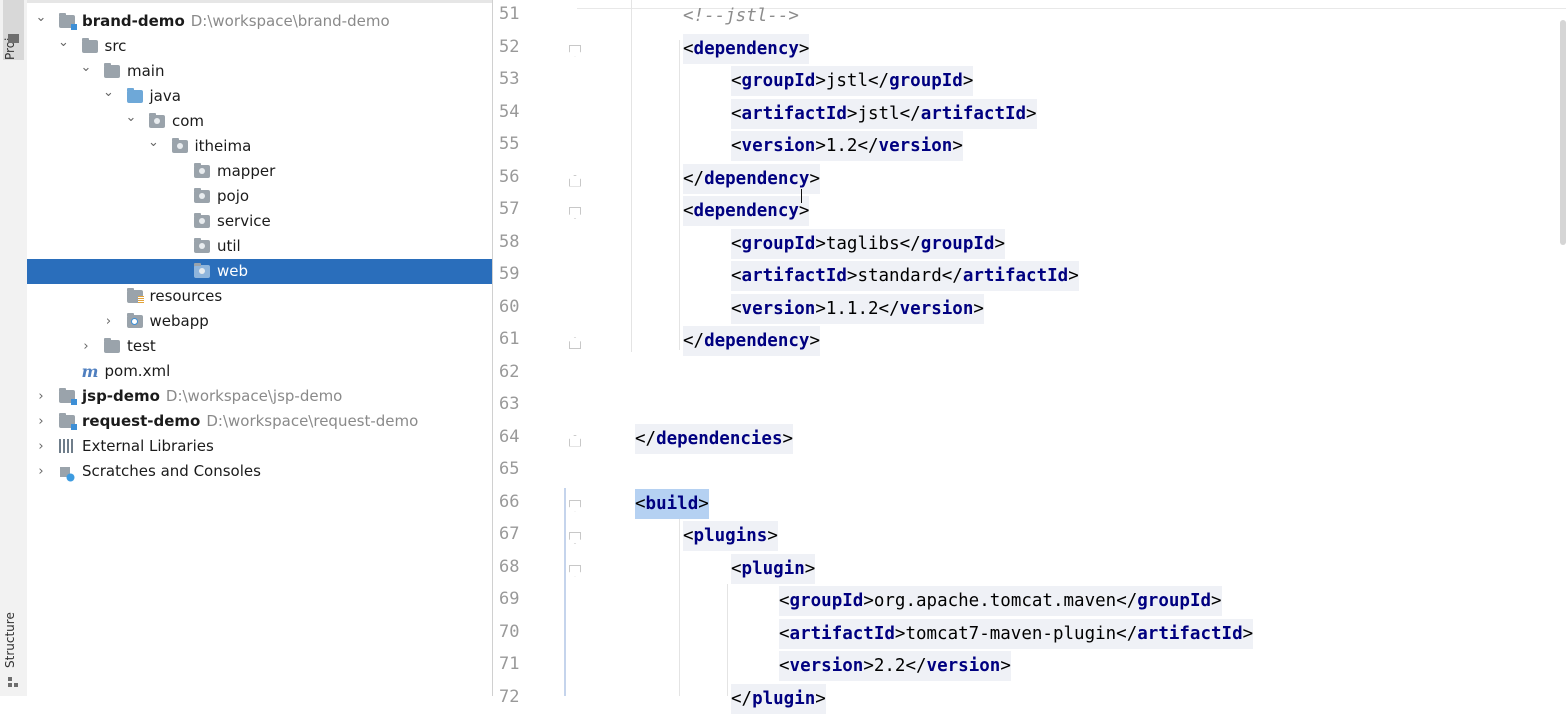 The width and height of the screenshot is (1566, 714). Describe the element at coordinates (509, 469) in the screenshot. I see `line-number: 65` at that location.